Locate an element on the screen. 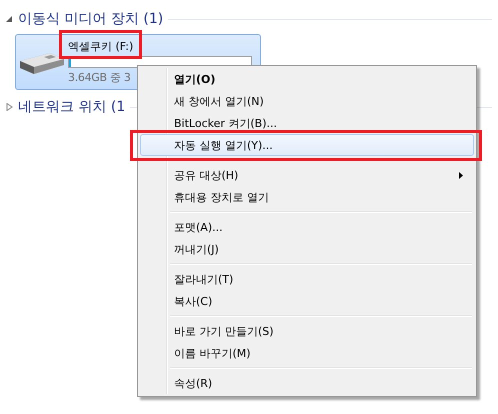  menu-item: 새 창에서 열기(N) is located at coordinates (307, 101).